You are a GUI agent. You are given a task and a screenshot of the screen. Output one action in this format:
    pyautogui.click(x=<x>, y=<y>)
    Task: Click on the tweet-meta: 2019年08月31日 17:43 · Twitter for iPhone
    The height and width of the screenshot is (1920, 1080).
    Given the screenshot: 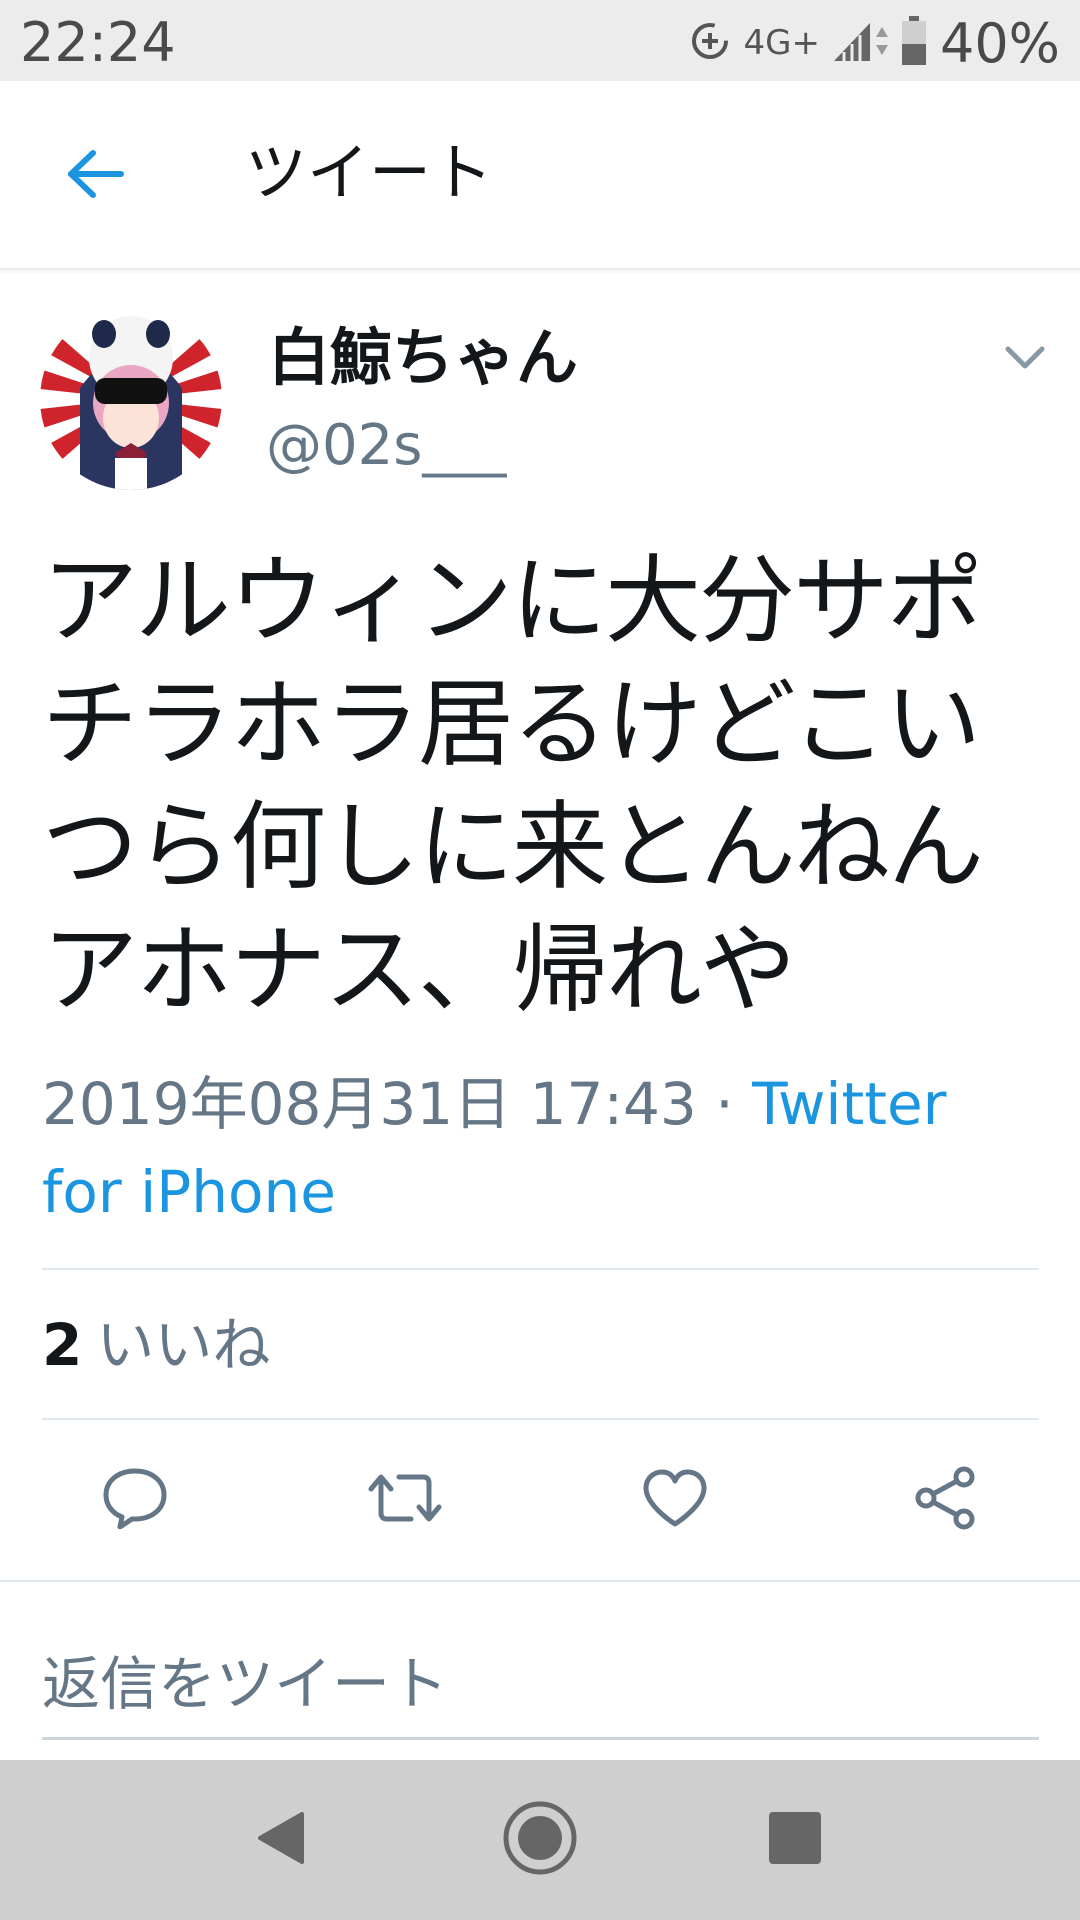 What is the action you would take?
    pyautogui.click(x=542, y=1148)
    